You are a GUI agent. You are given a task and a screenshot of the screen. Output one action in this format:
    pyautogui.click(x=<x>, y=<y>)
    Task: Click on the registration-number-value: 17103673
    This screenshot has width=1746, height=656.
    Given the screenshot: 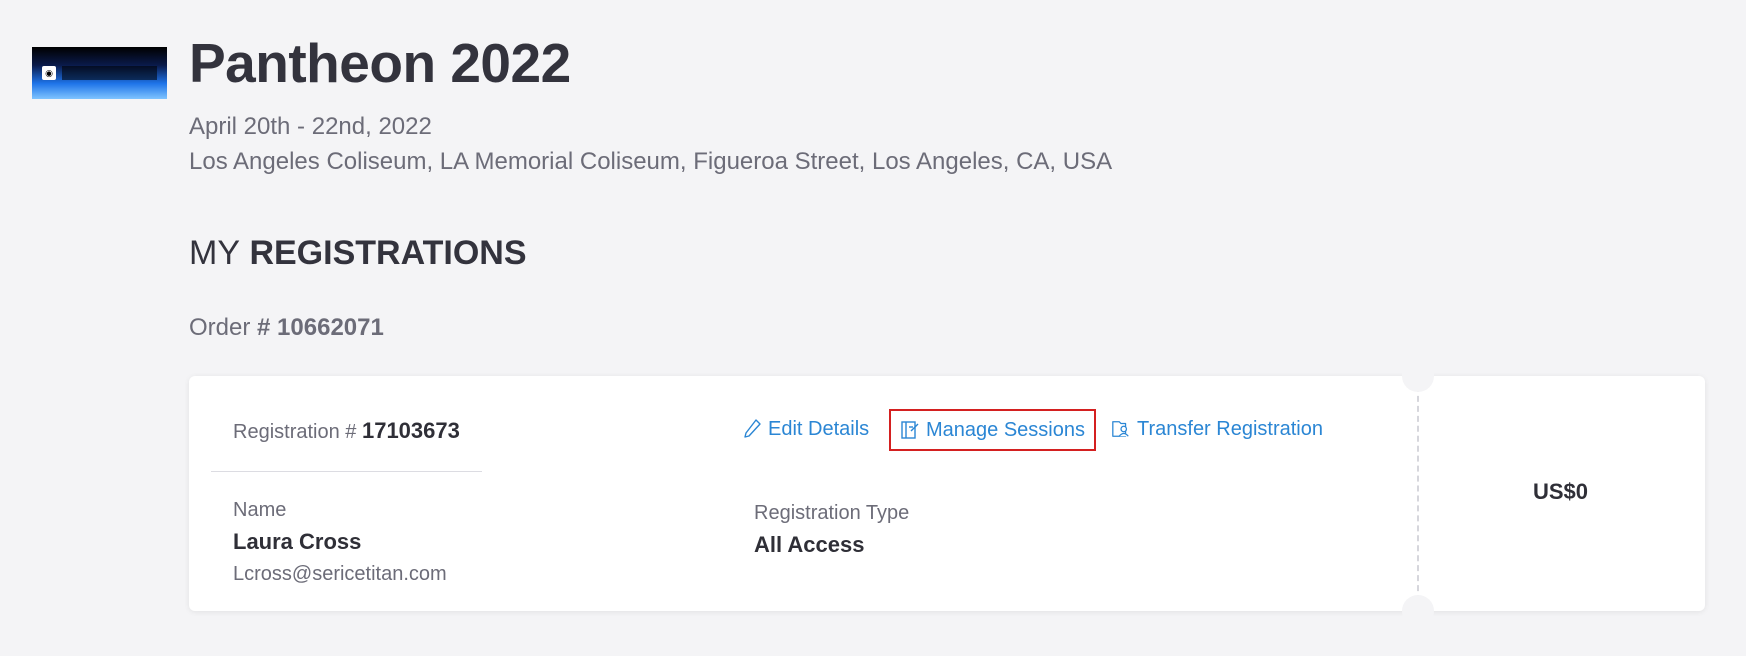 What is the action you would take?
    pyautogui.click(x=410, y=430)
    